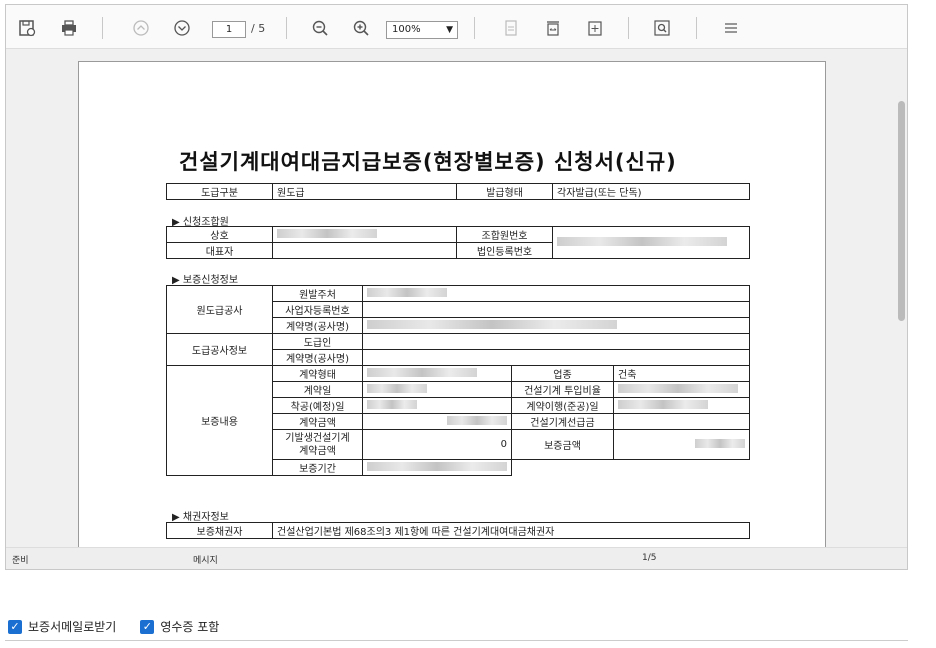 The image size is (936, 648). What do you see at coordinates (219, 530) in the screenshot?
I see `label: 보증채권자` at bounding box center [219, 530].